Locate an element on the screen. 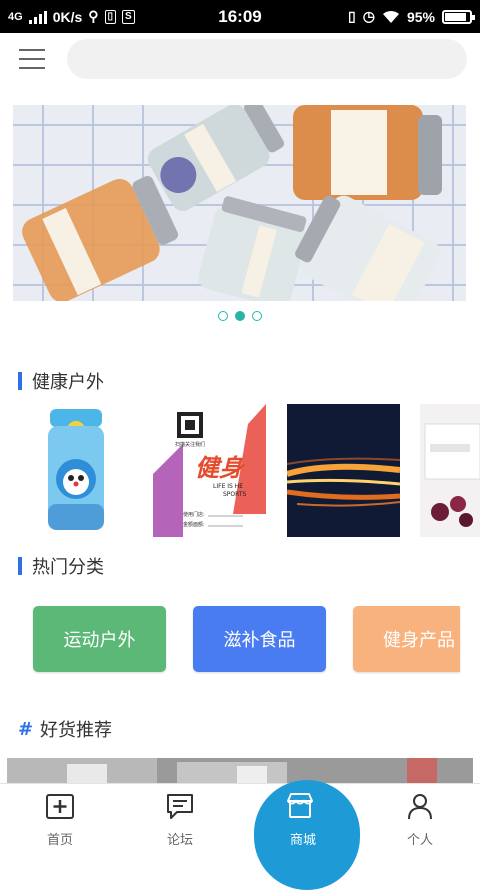 The width and height of the screenshot is (480, 890). person-icon is located at coordinates (420, 807).